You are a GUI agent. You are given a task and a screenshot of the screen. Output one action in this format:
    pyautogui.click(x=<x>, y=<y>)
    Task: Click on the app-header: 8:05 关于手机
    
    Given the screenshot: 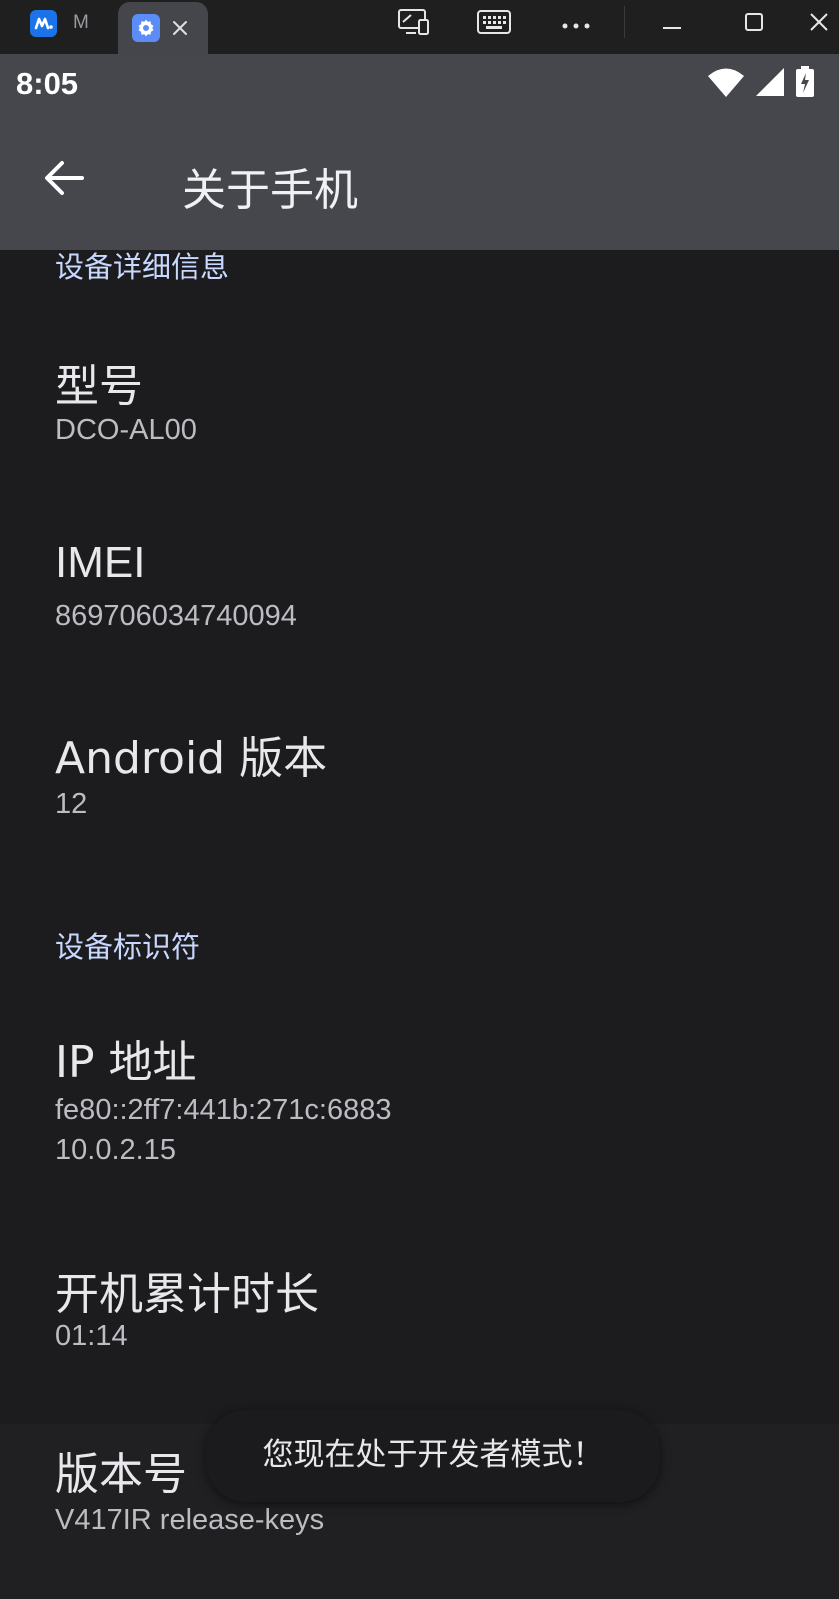 What is the action you would take?
    pyautogui.click(x=419, y=152)
    